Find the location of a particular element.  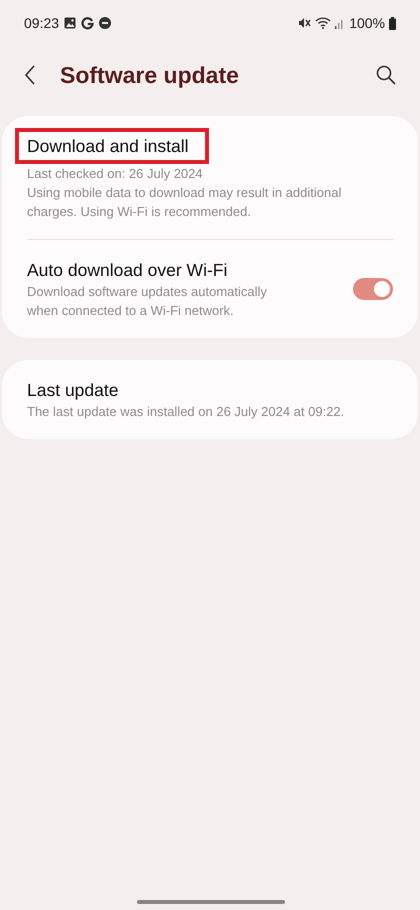

back-icon is located at coordinates (30, 75).